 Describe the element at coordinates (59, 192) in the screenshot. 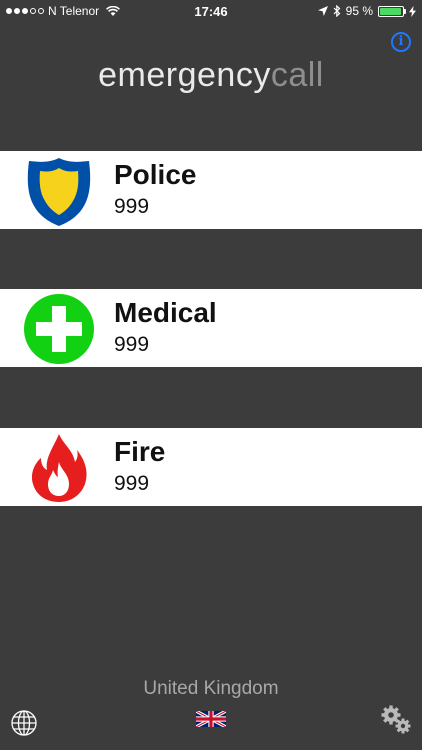

I see `police-badge-icon` at that location.